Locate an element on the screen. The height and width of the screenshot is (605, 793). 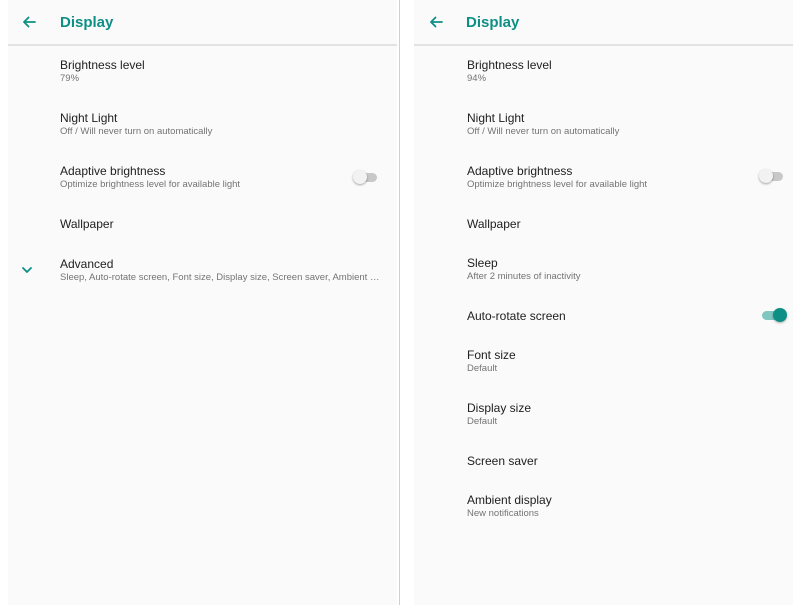
item-title: Screen saver is located at coordinates (502, 461).